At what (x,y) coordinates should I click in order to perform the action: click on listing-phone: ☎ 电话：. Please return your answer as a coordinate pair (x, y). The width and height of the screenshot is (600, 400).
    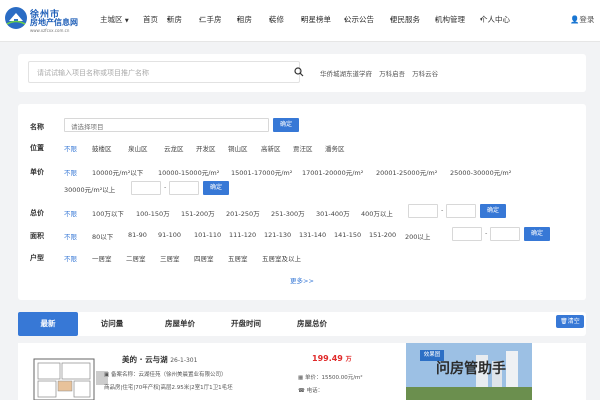
    Looking at the image, I should click on (310, 390).